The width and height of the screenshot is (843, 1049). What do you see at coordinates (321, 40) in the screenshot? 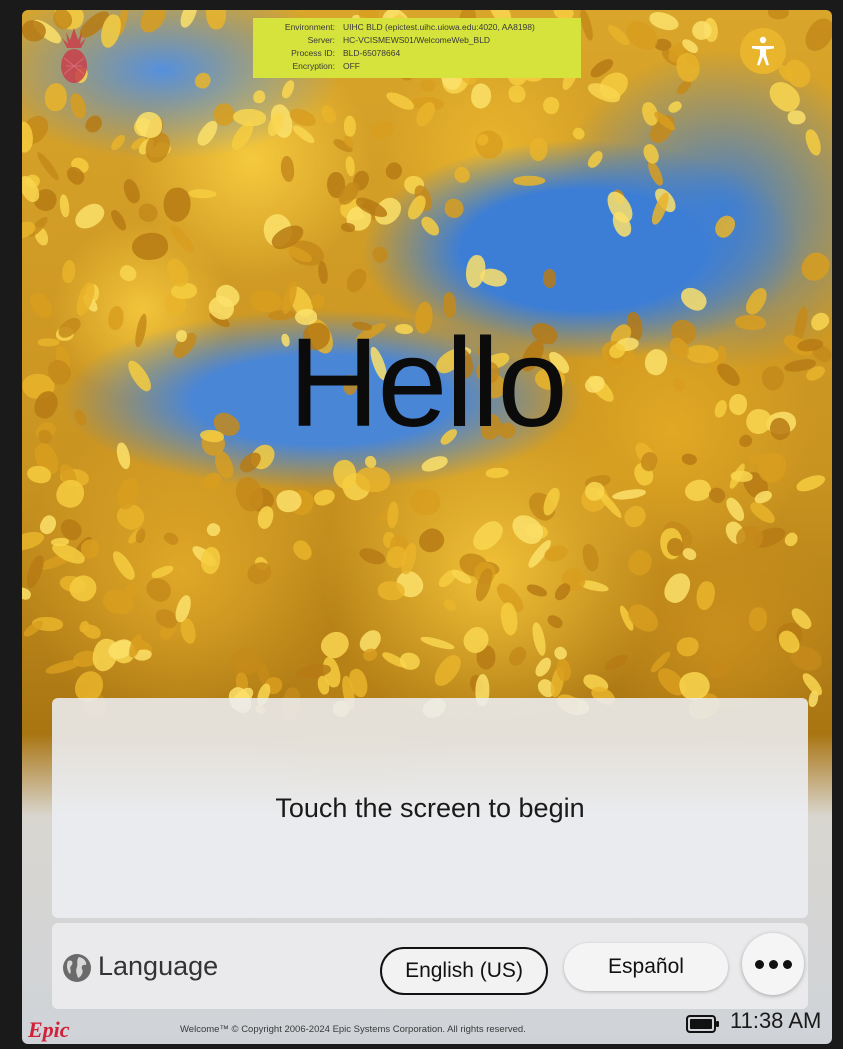
I see `env-label: Server:` at bounding box center [321, 40].